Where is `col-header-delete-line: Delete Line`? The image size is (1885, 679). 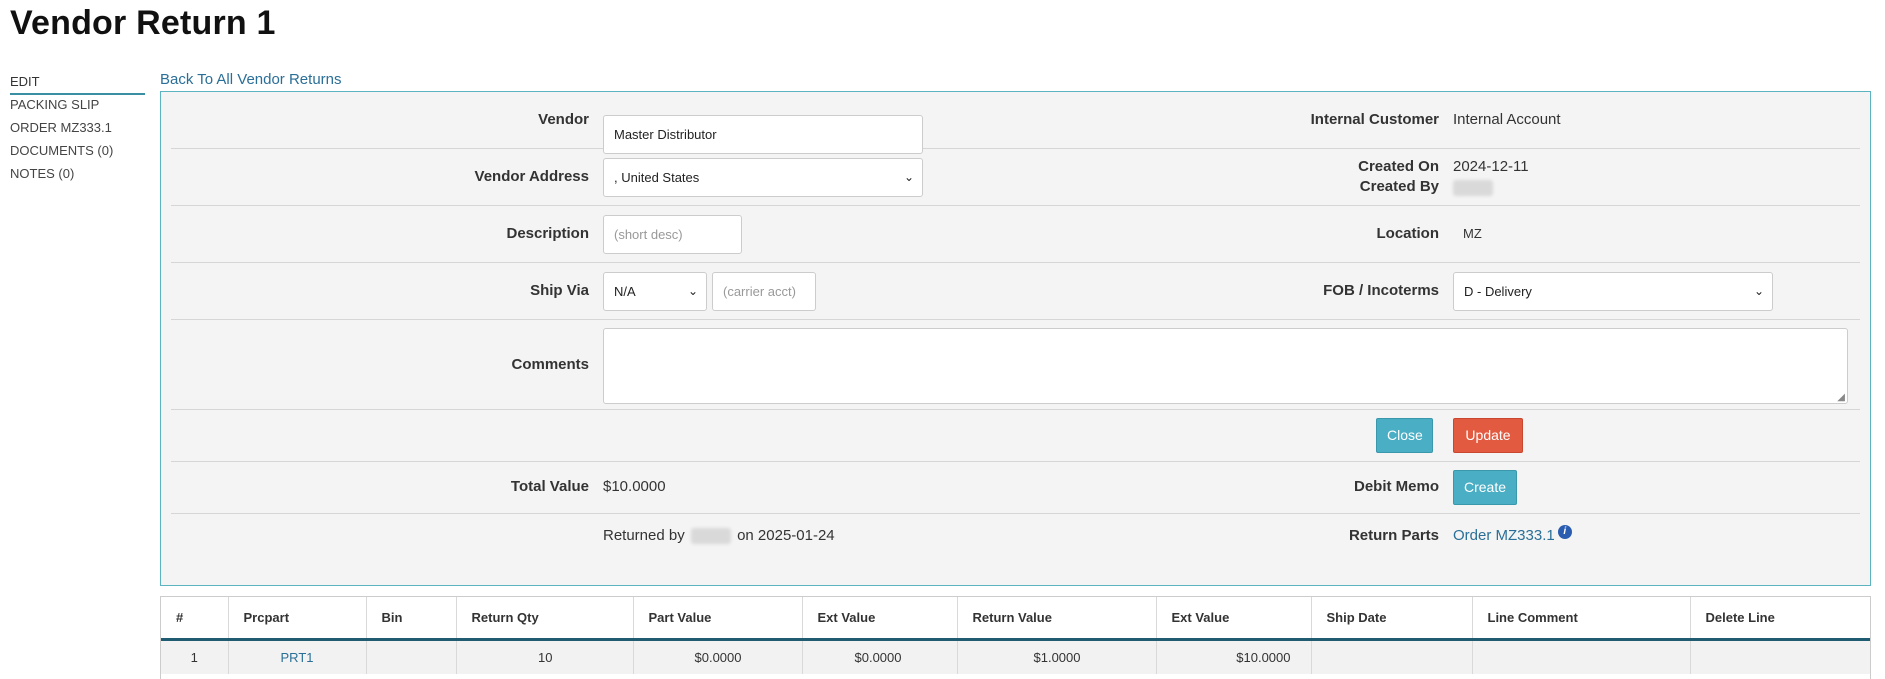
col-header-delete-line: Delete Line is located at coordinates (1780, 619).